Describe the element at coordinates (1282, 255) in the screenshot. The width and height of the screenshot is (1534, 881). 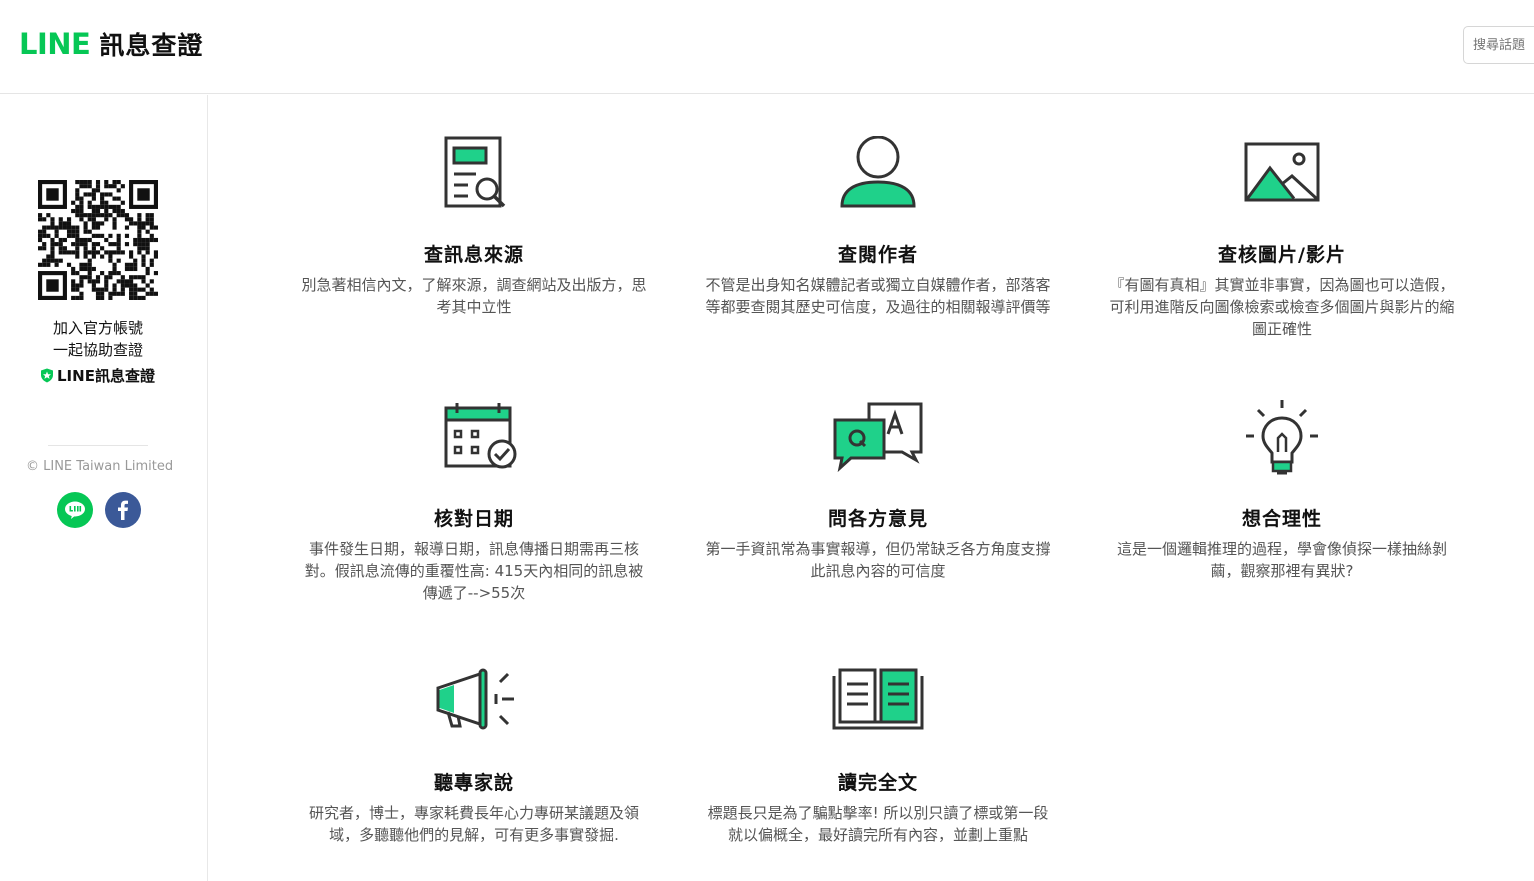
I see `card-title: 查核圖片/影片` at that location.